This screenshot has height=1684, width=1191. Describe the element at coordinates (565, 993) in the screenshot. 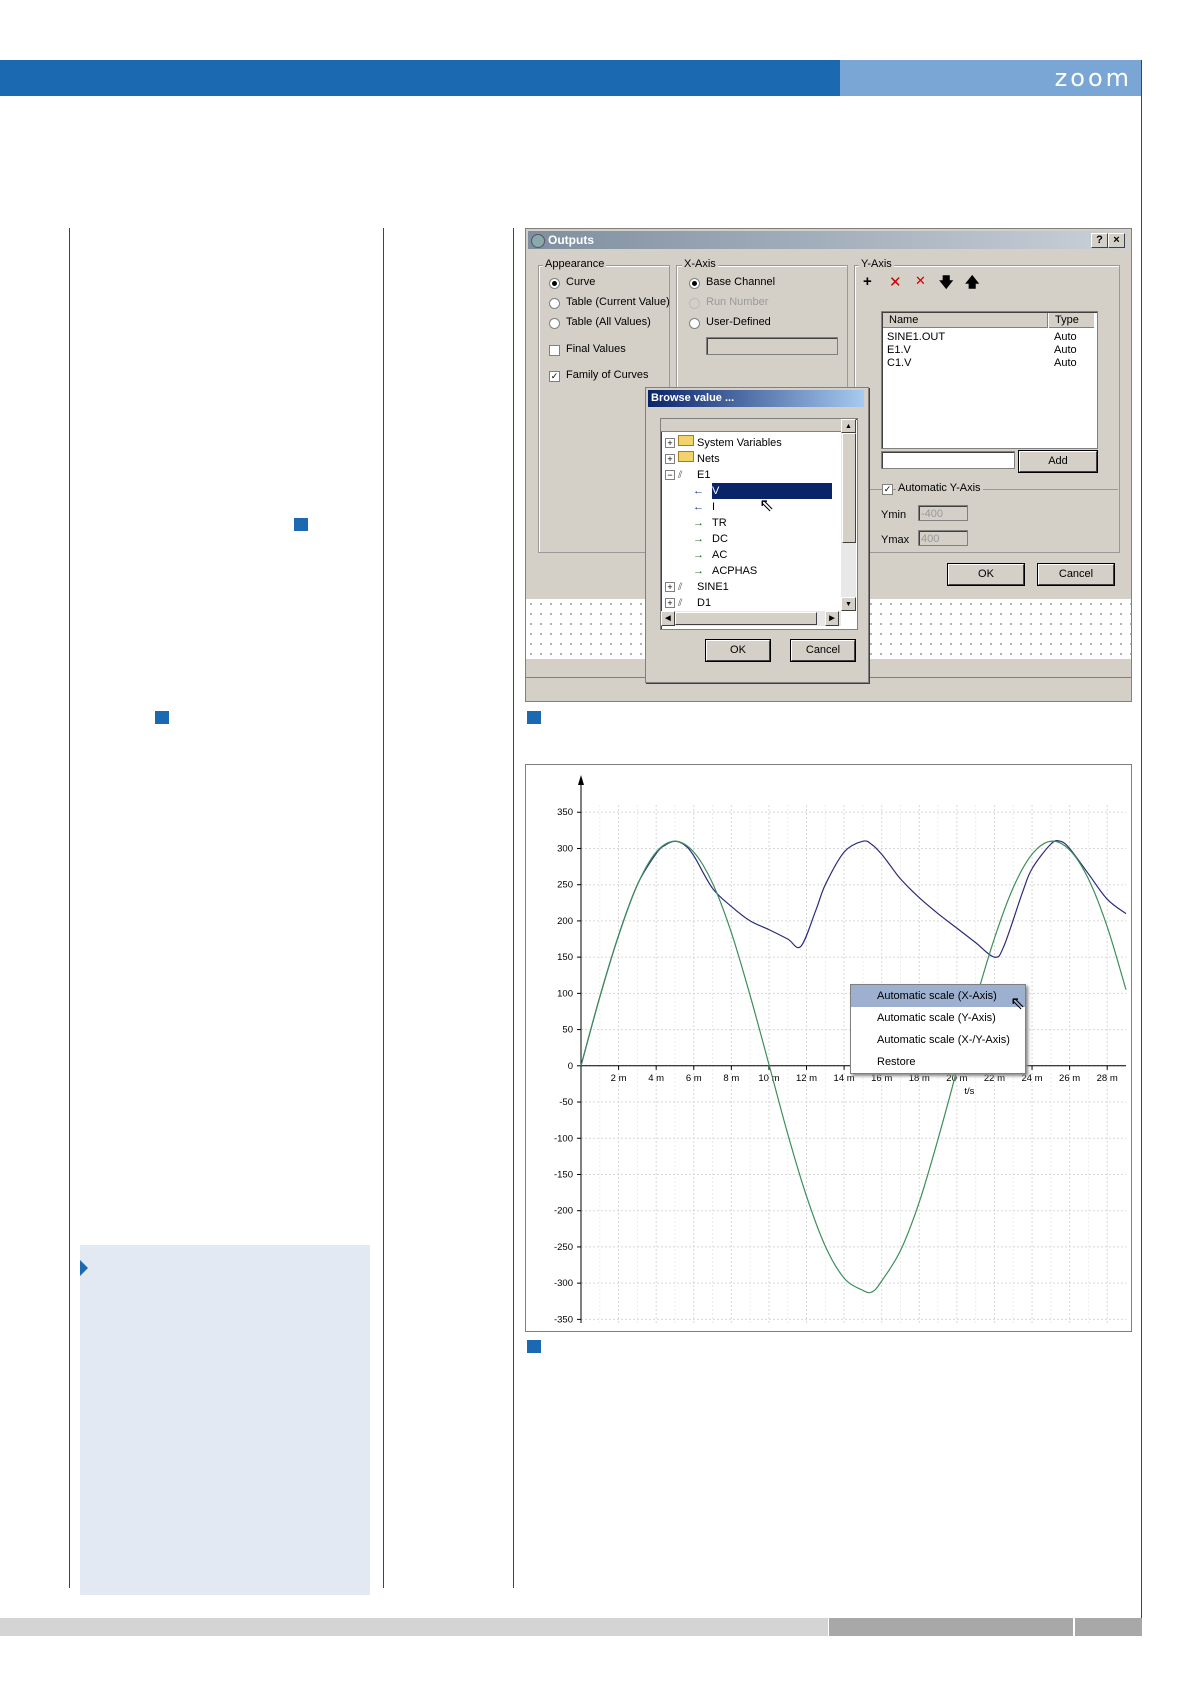

I see `y-tick-label: 100` at that location.